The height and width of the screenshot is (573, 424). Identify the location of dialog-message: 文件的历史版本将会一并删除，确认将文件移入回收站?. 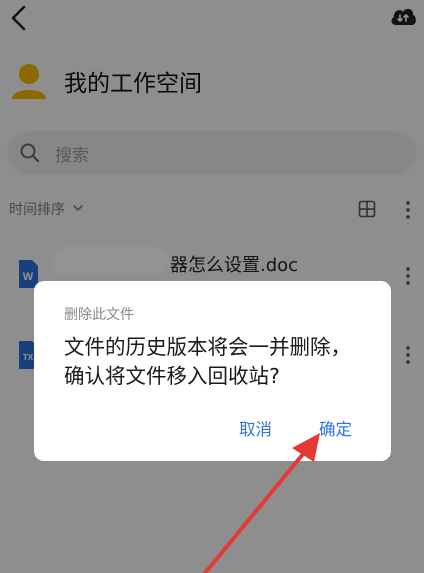
(207, 361).